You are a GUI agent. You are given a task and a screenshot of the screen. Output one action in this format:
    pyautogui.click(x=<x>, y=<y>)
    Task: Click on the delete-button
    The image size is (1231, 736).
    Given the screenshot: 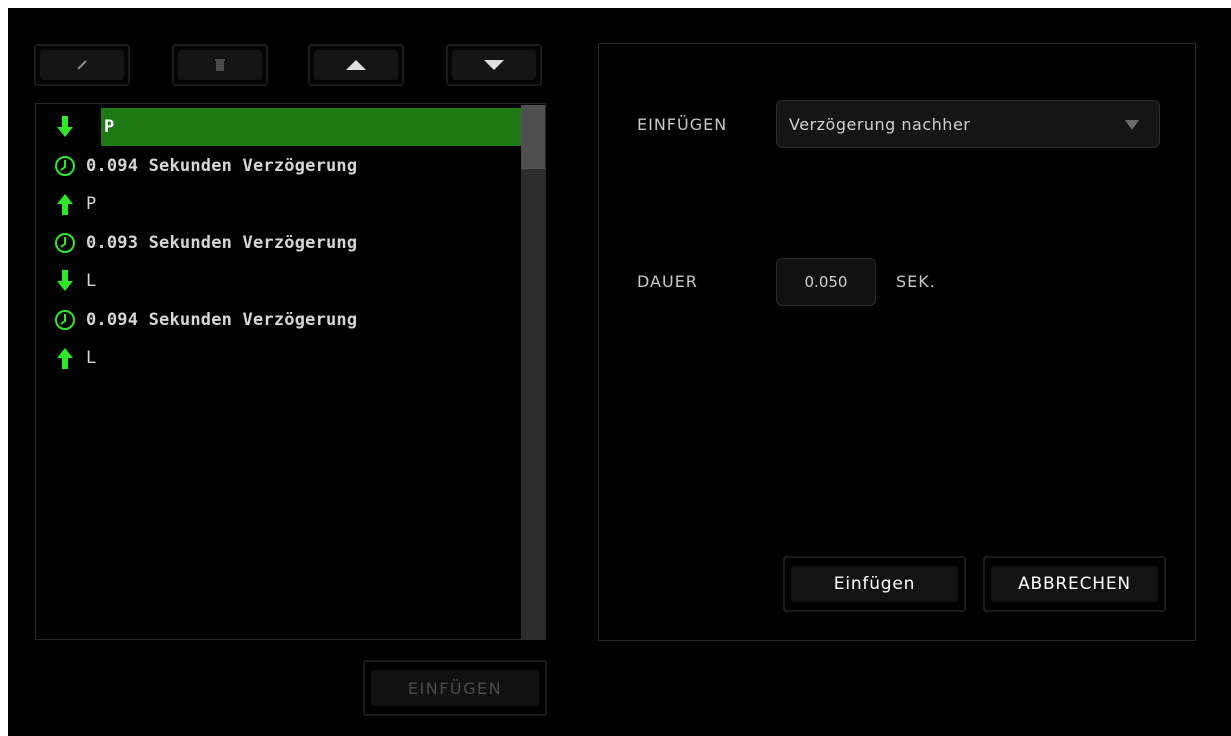 What is the action you would take?
    pyautogui.click(x=220, y=65)
    